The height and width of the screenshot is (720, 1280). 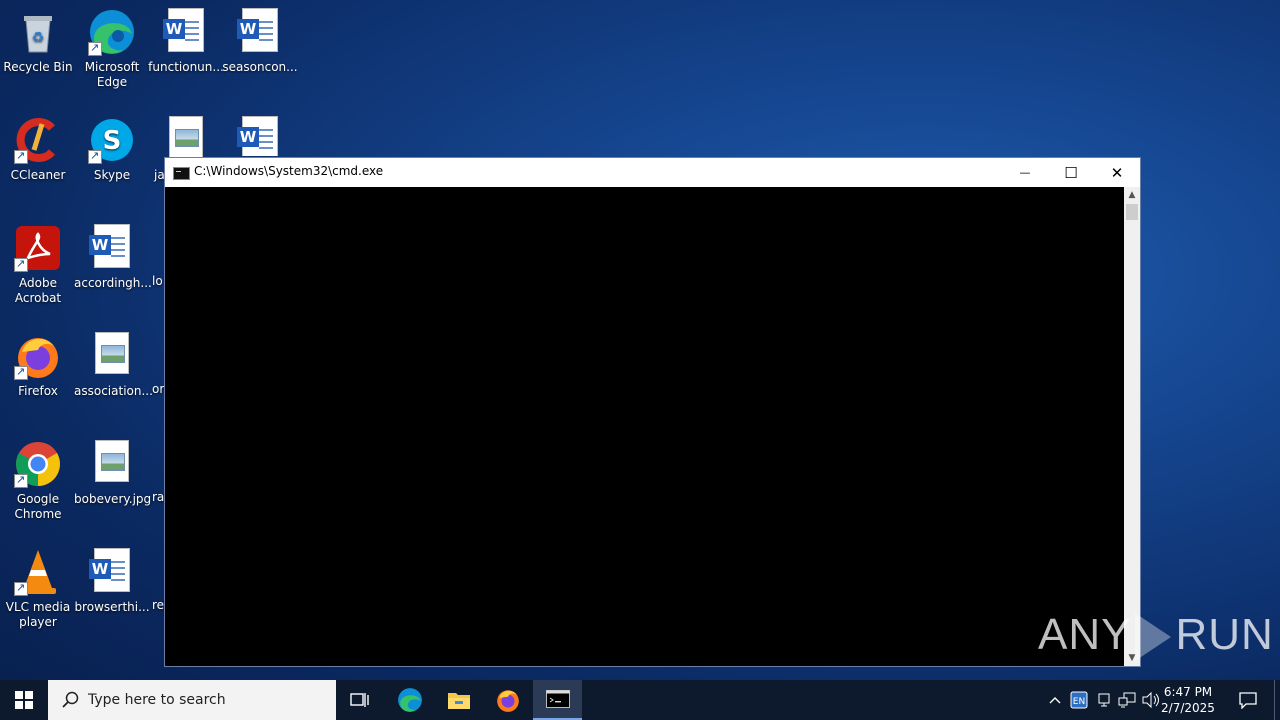 I want to click on tray-device, so click(x=1104, y=700).